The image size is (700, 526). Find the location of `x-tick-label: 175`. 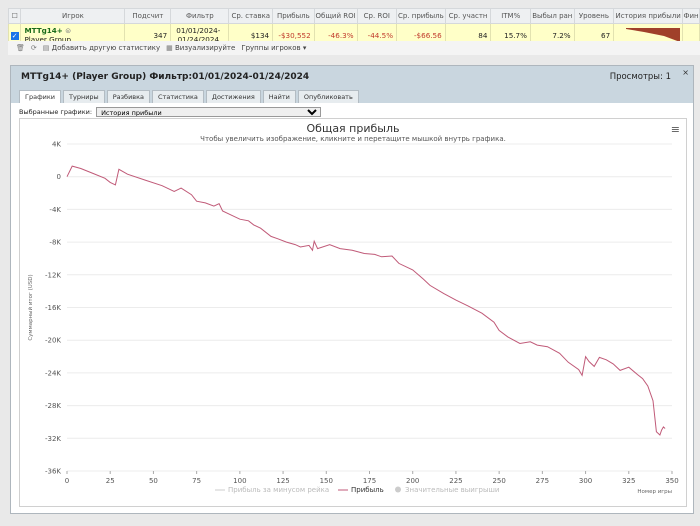

x-tick-label: 175 is located at coordinates (369, 481).